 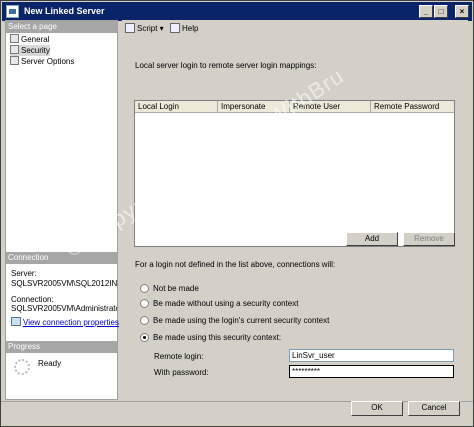 What do you see at coordinates (144, 288) in the screenshot?
I see `radio-not-be-made` at bounding box center [144, 288].